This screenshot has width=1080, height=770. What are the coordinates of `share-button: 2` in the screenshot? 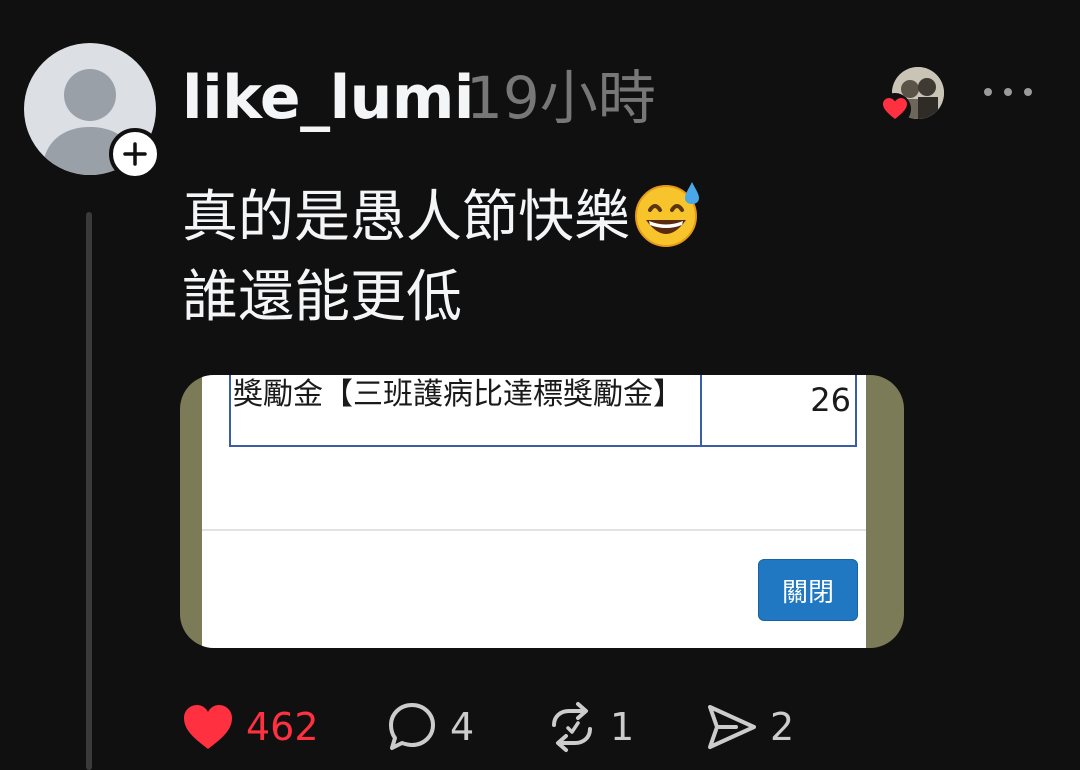 It's located at (750, 727).